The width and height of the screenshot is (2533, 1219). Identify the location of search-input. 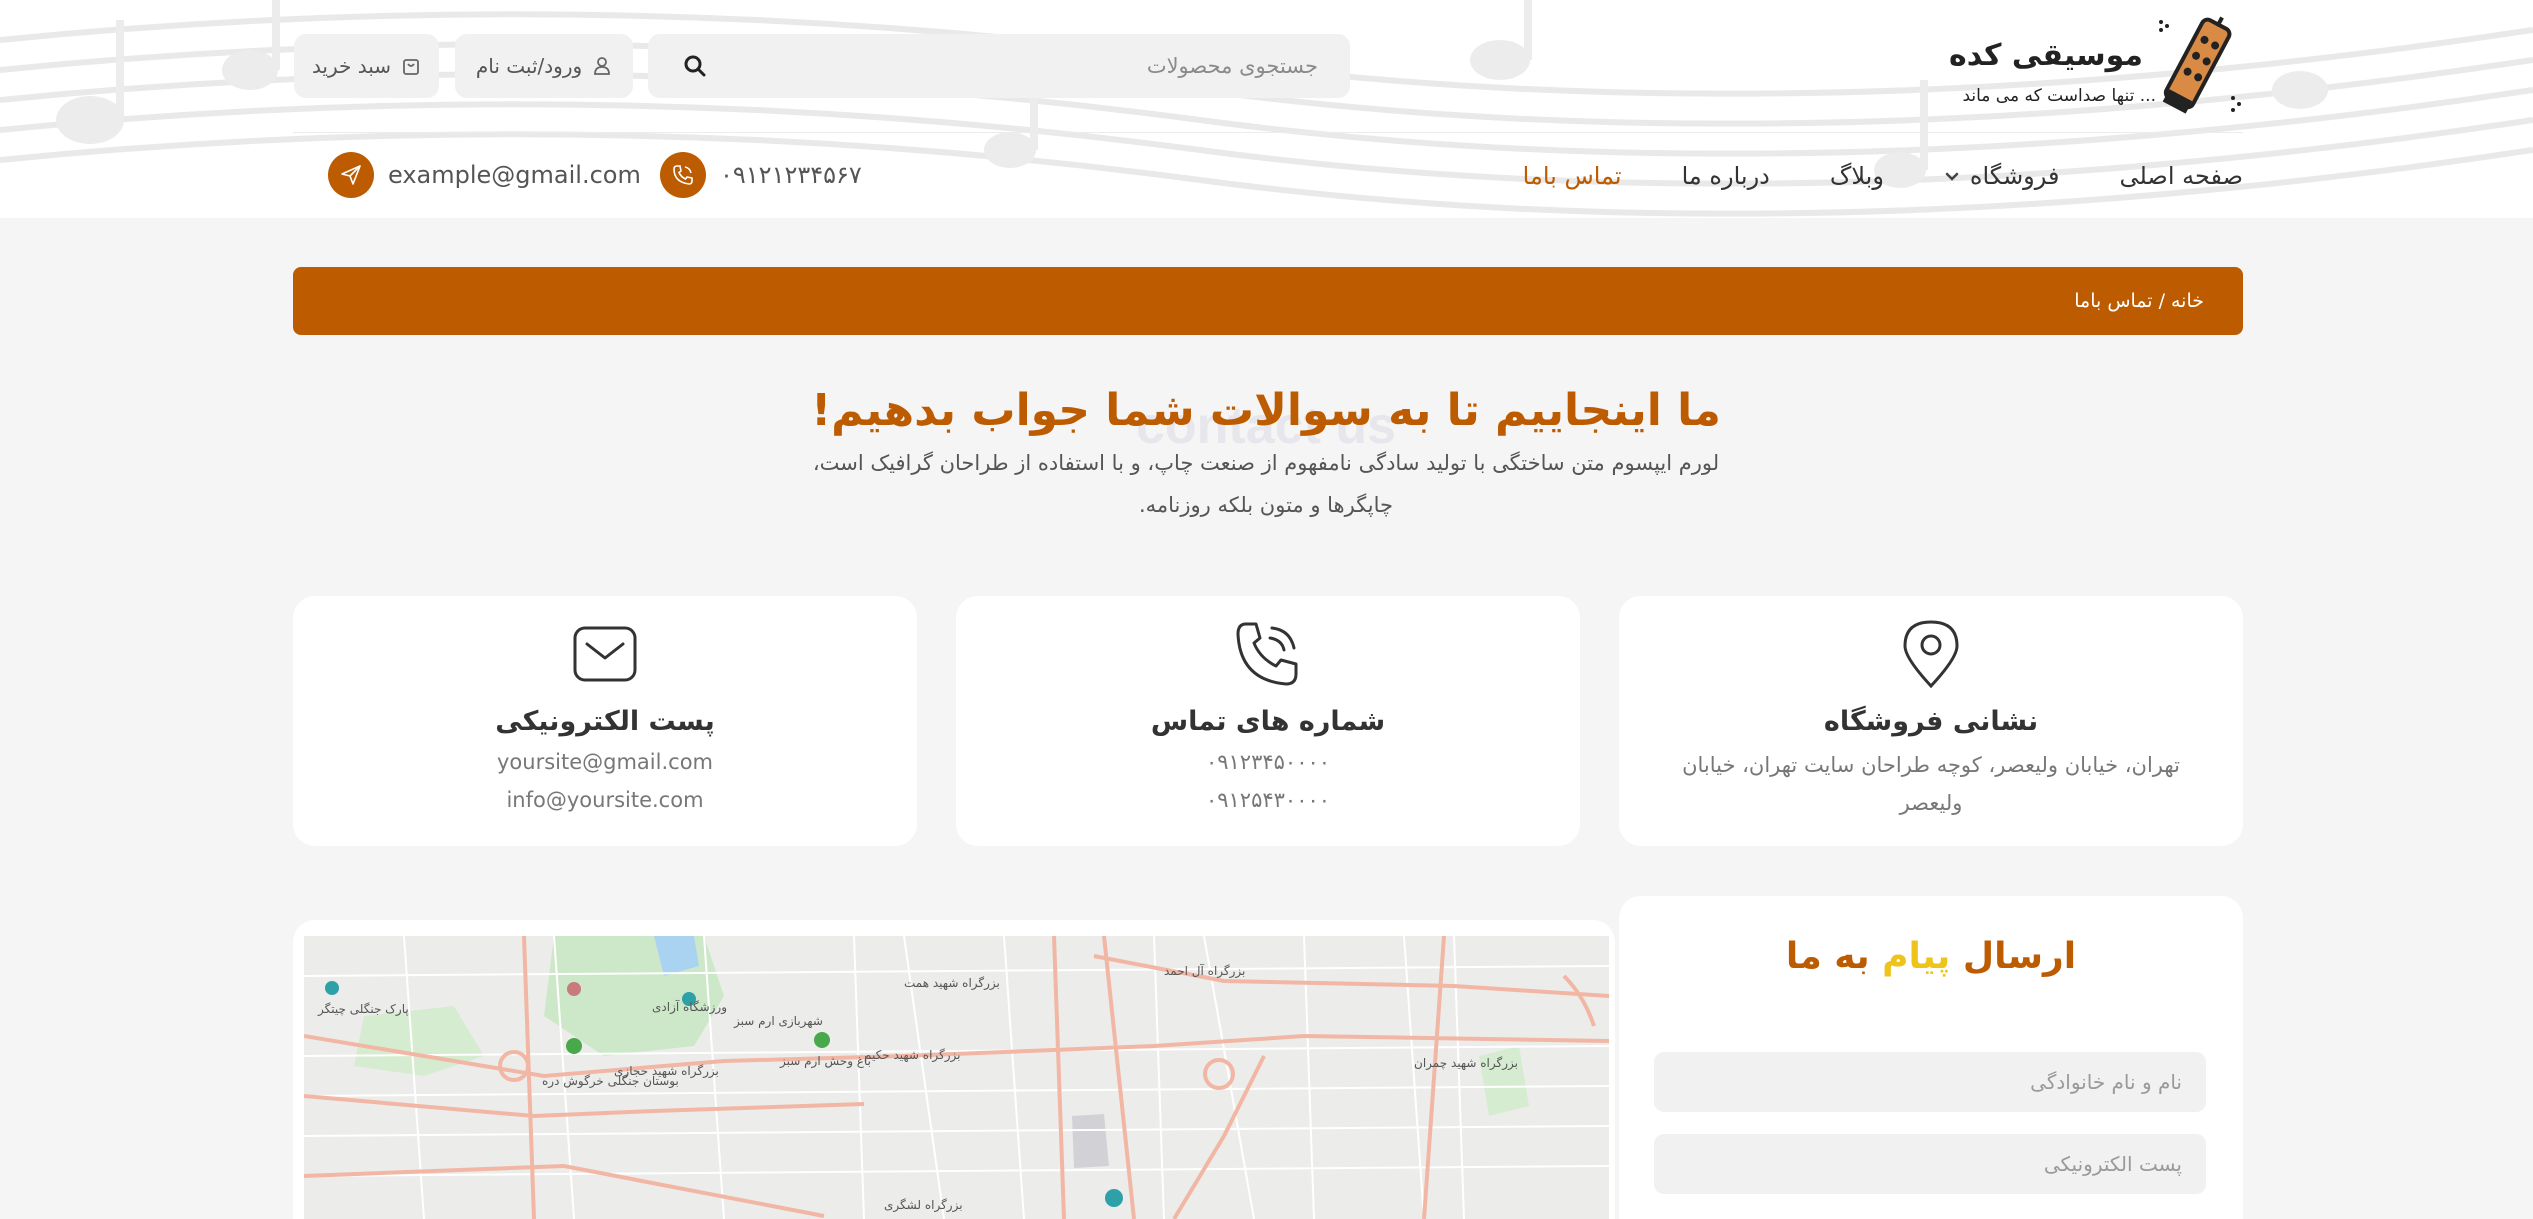
(1014, 66).